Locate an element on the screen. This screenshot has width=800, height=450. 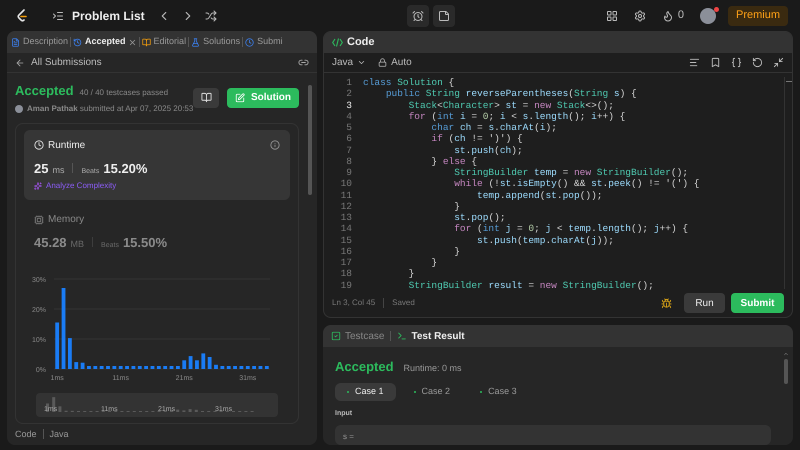
braces-icon is located at coordinates (736, 62).